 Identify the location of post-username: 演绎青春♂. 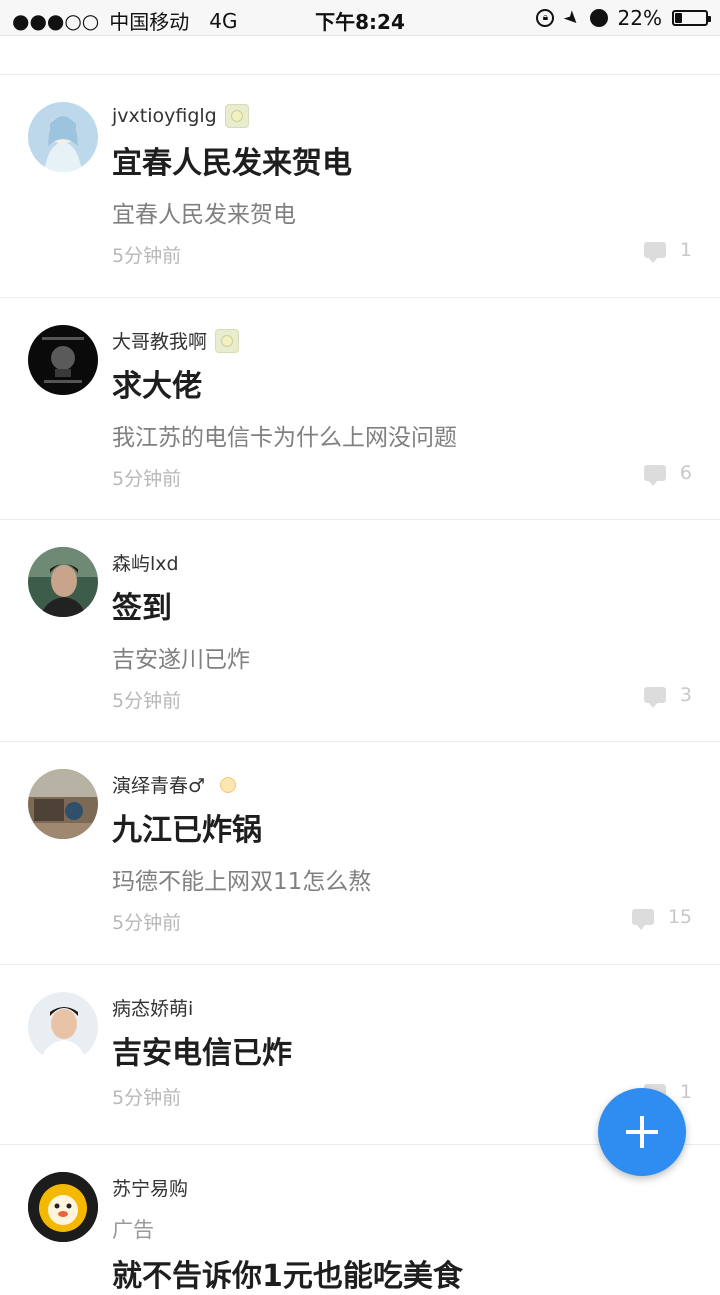
(177, 784).